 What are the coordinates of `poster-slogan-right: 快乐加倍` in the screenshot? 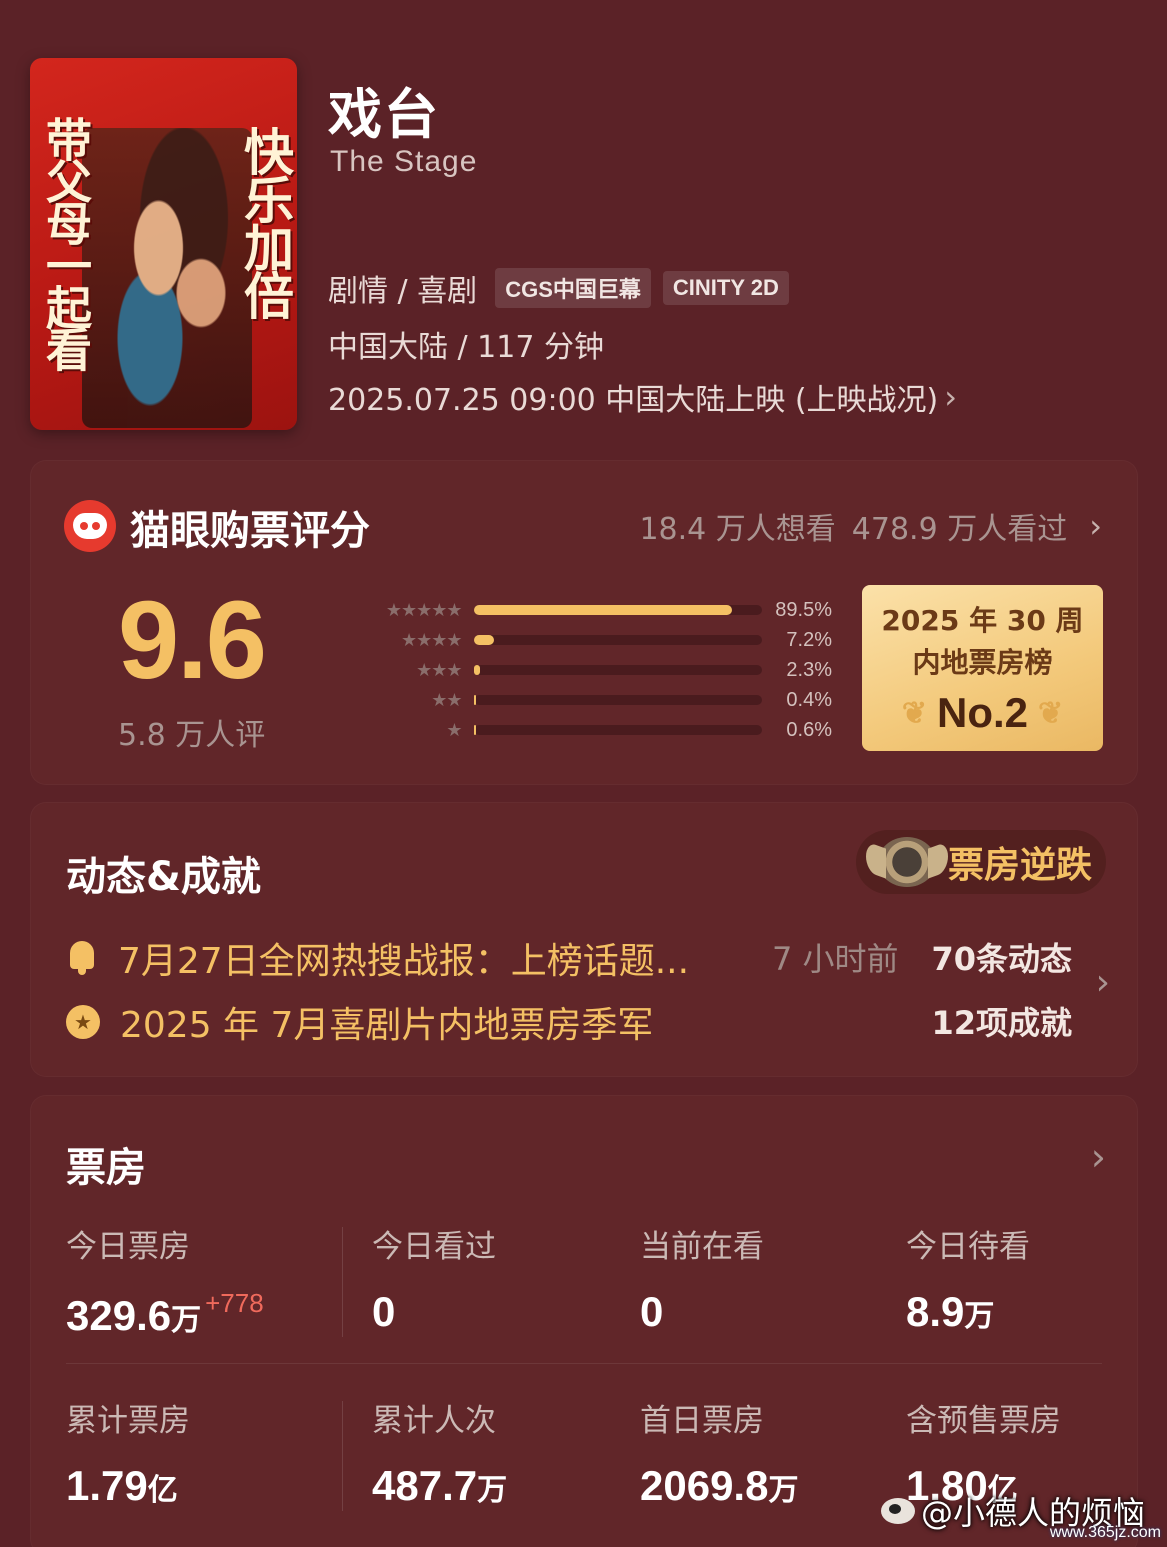 It's located at (265, 222).